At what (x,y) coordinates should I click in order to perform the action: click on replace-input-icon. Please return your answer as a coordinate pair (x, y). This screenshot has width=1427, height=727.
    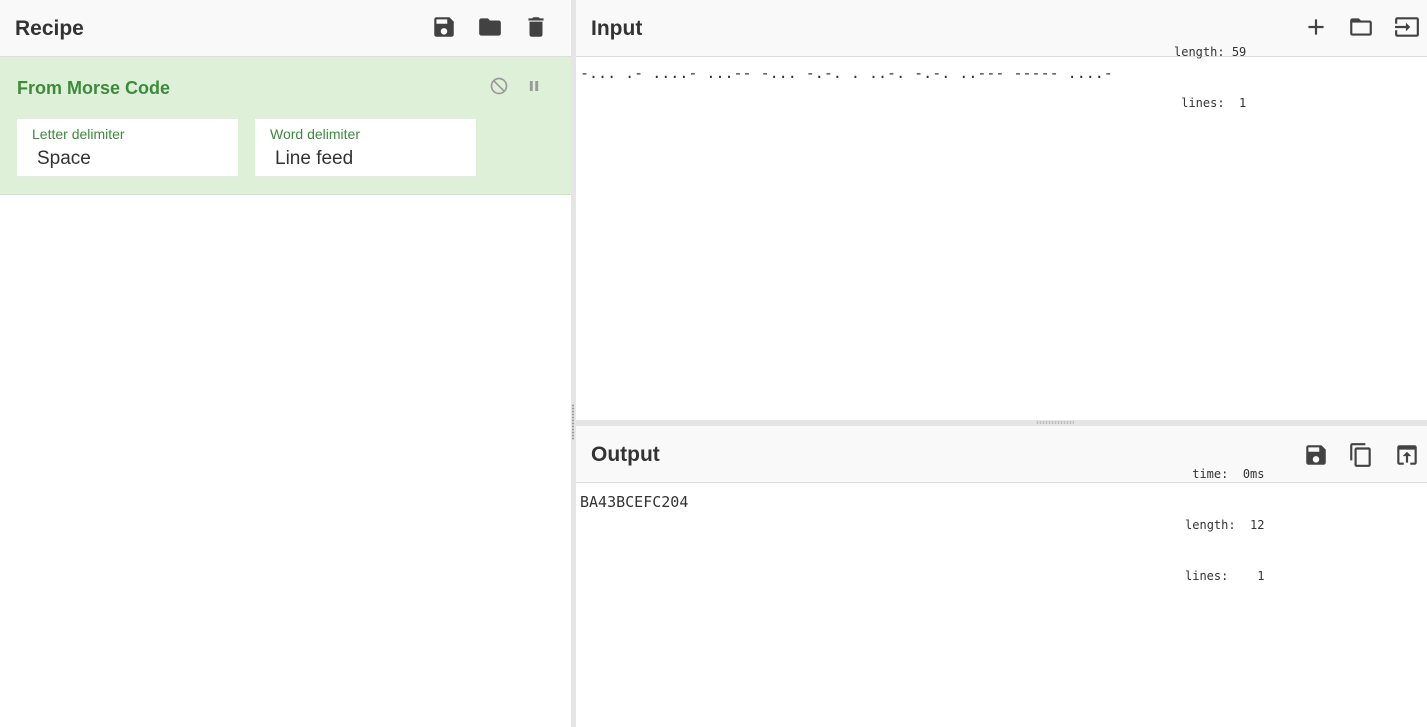
    Looking at the image, I should click on (1407, 455).